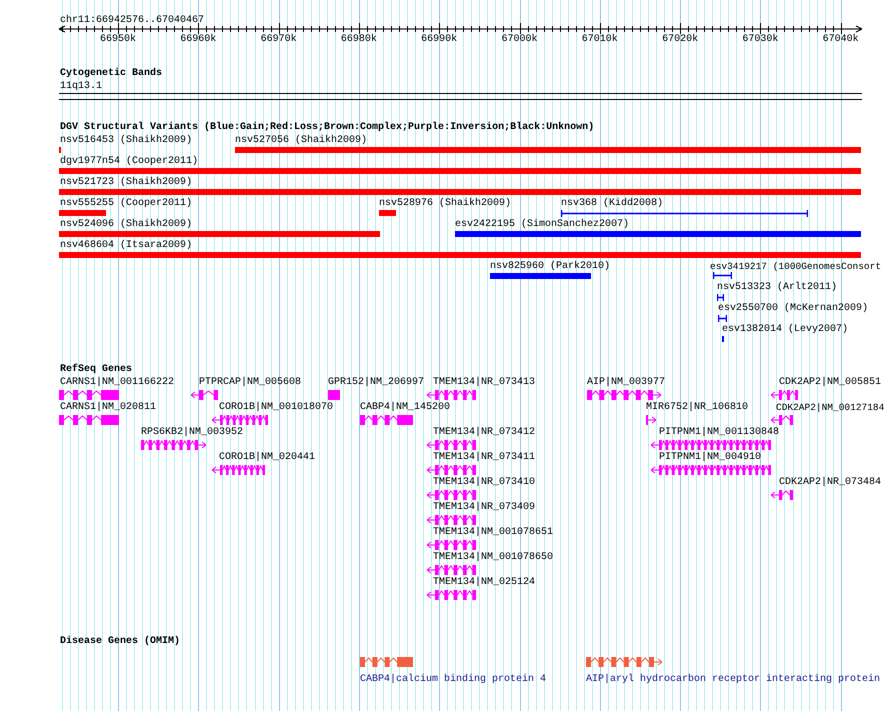  Describe the element at coordinates (126, 225) in the screenshot. I see `variant-label: nsv524096 (Shaikh2009)` at that location.